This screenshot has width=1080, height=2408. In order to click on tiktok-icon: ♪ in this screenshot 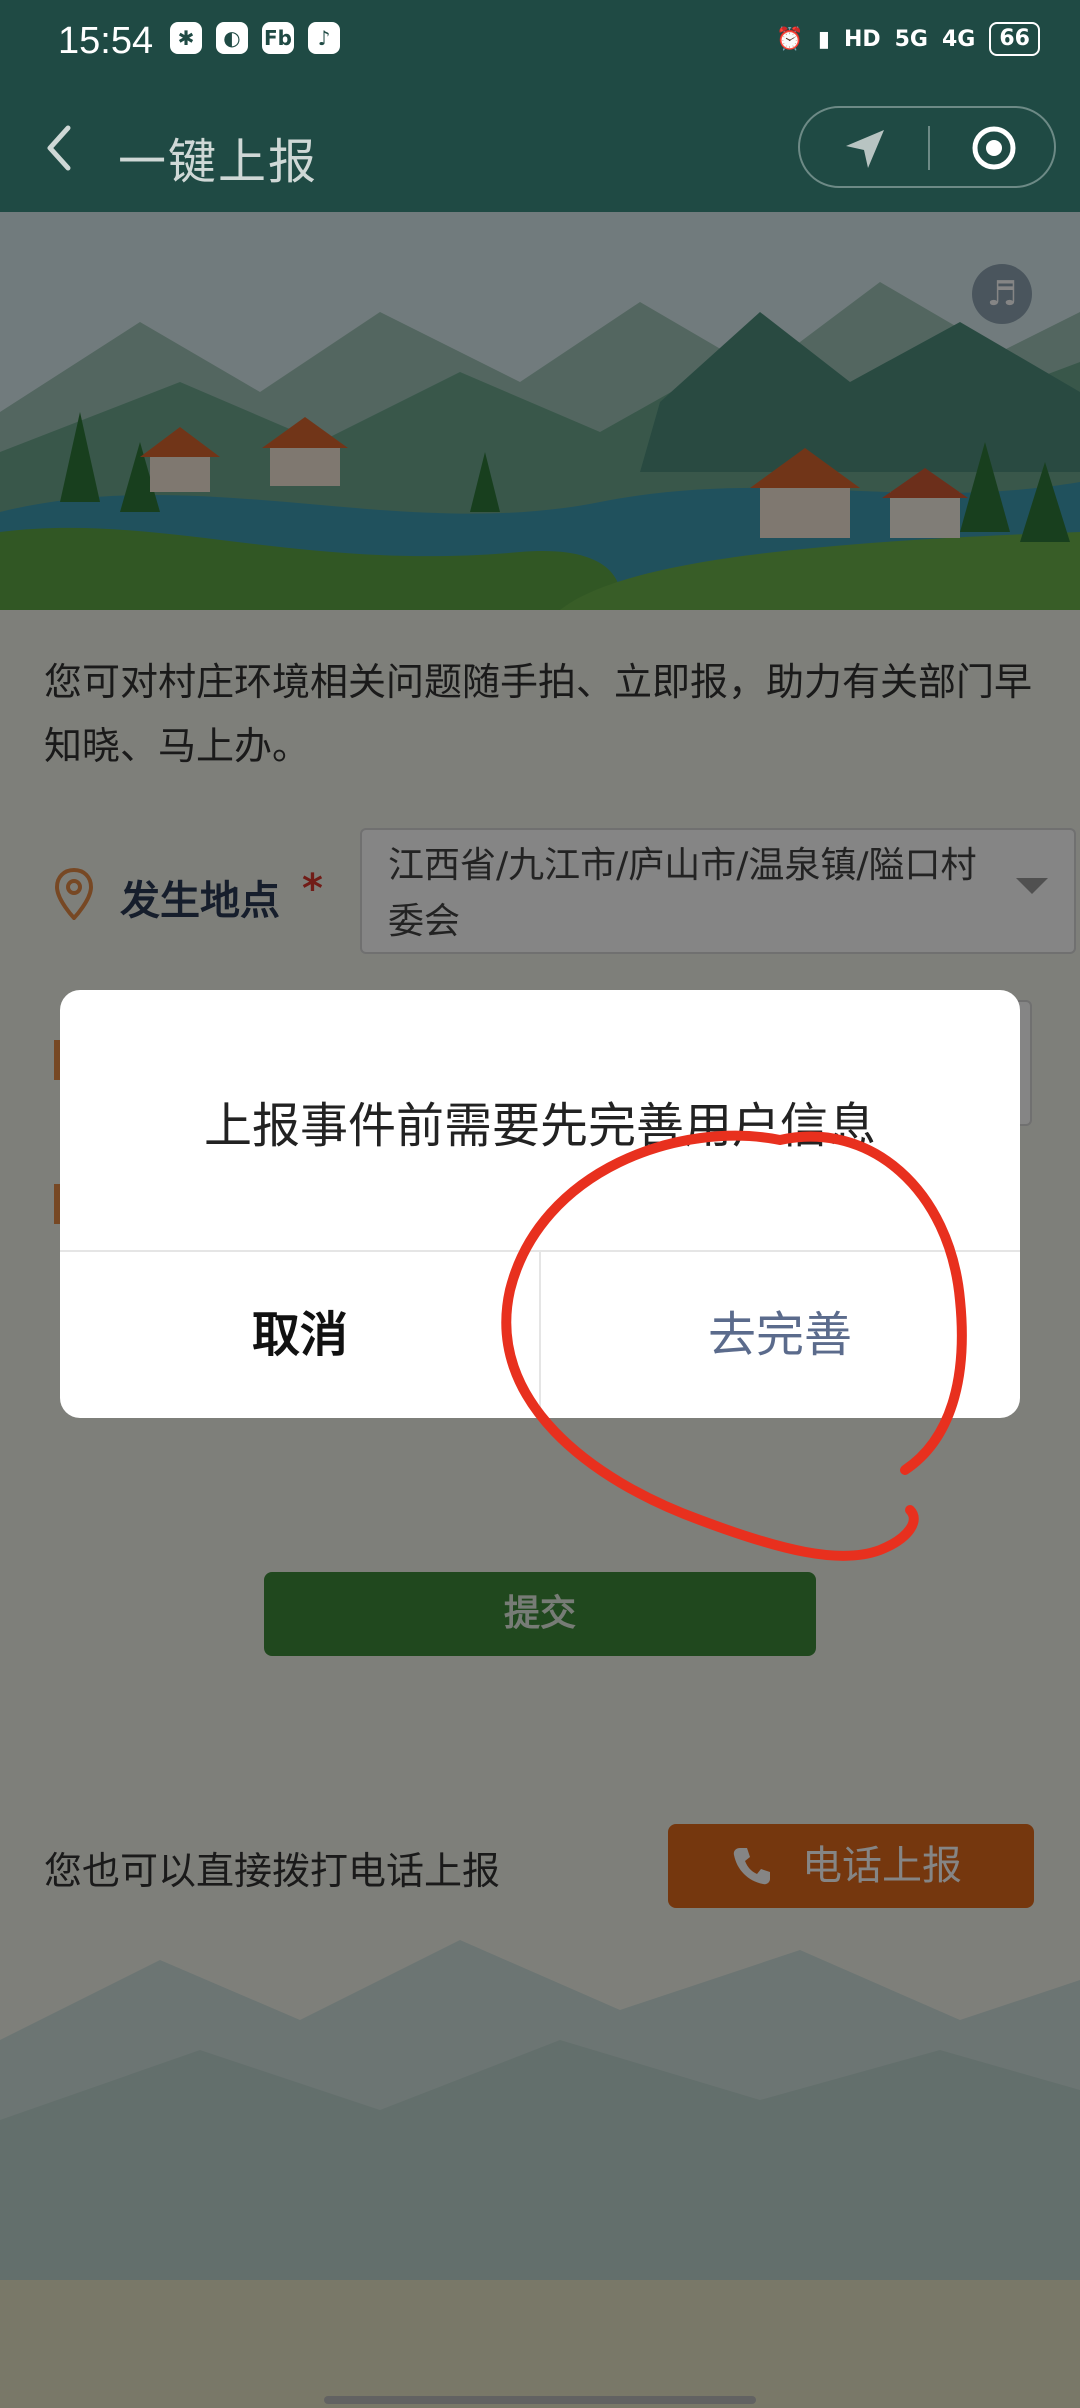, I will do `click(324, 38)`.